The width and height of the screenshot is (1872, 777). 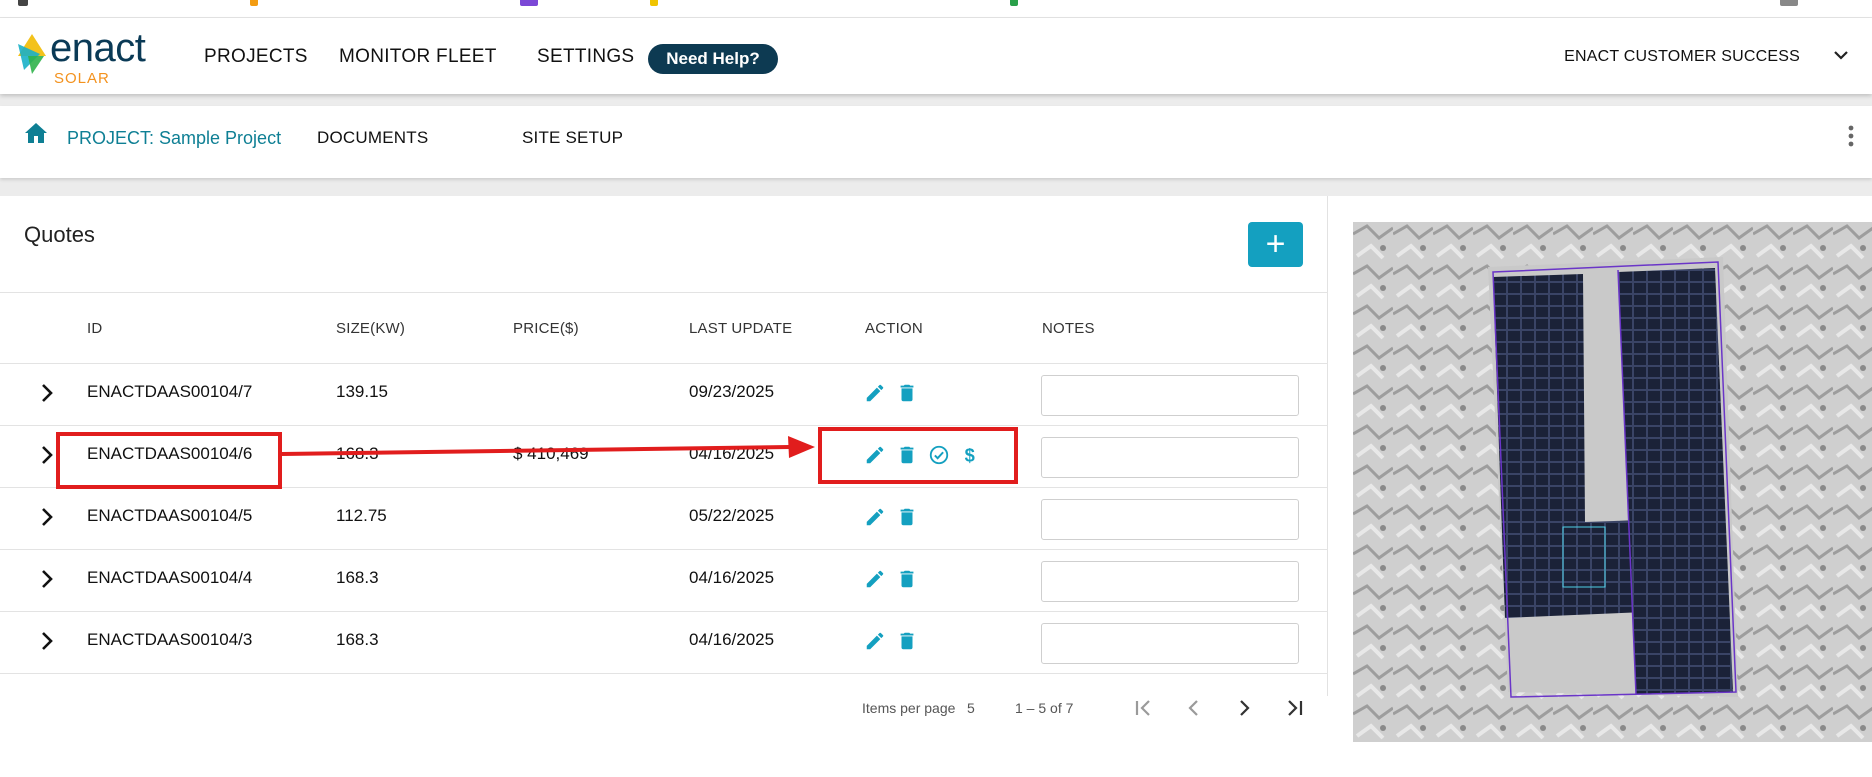 I want to click on quote-size: 139.15, so click(x=362, y=391).